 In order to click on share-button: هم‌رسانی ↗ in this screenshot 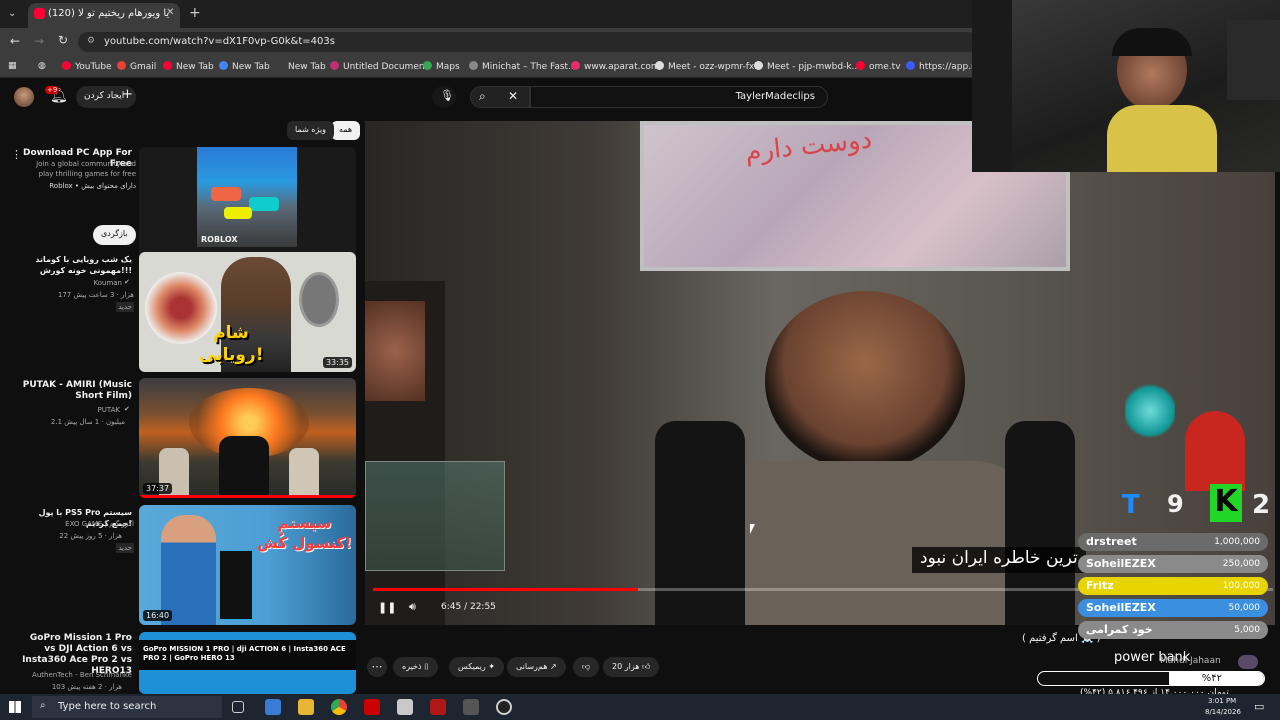, I will do `click(536, 667)`.